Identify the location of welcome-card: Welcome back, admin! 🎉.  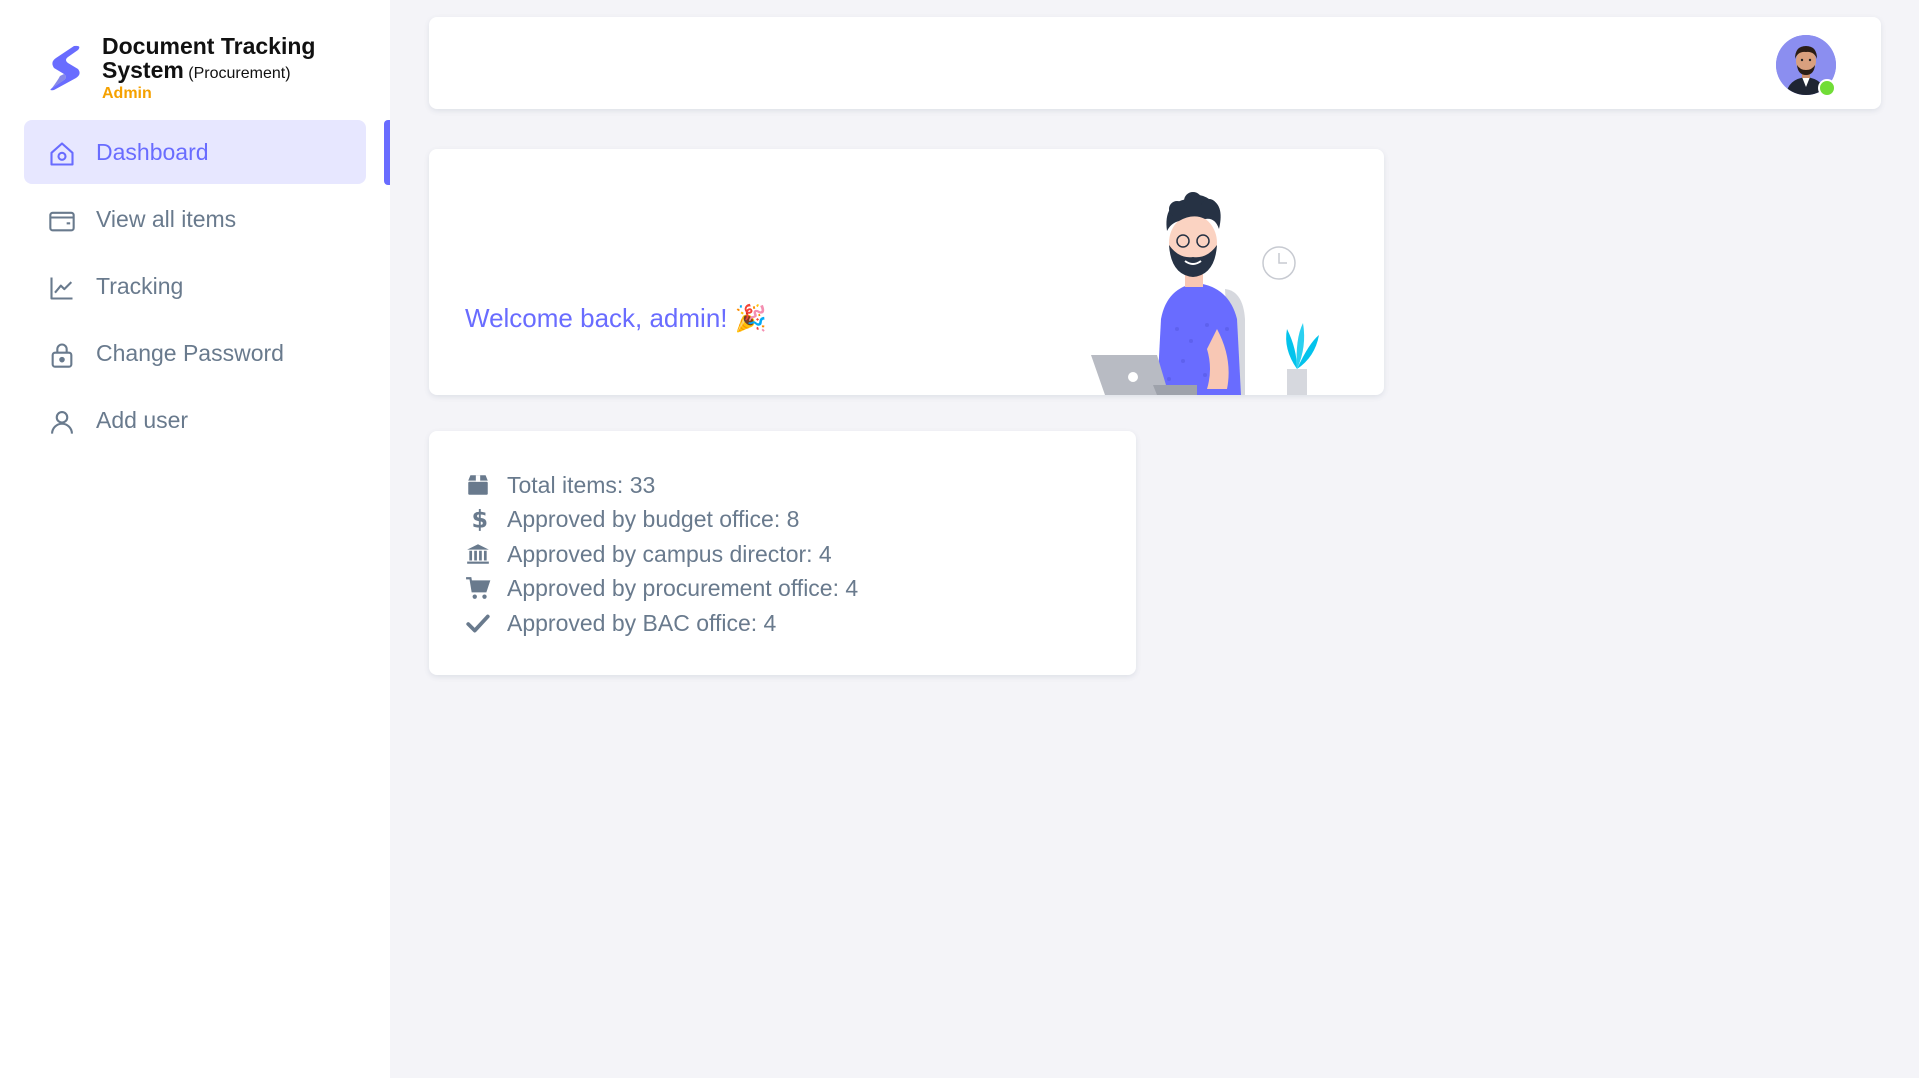
(906, 272).